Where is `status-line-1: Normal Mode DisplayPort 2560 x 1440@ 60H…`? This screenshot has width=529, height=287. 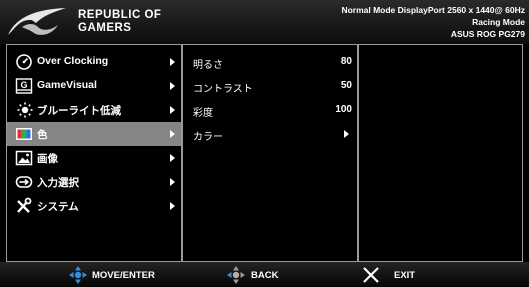
status-line-1: Normal Mode DisplayPort 2560 x 1440@ 60H… is located at coordinates (433, 10).